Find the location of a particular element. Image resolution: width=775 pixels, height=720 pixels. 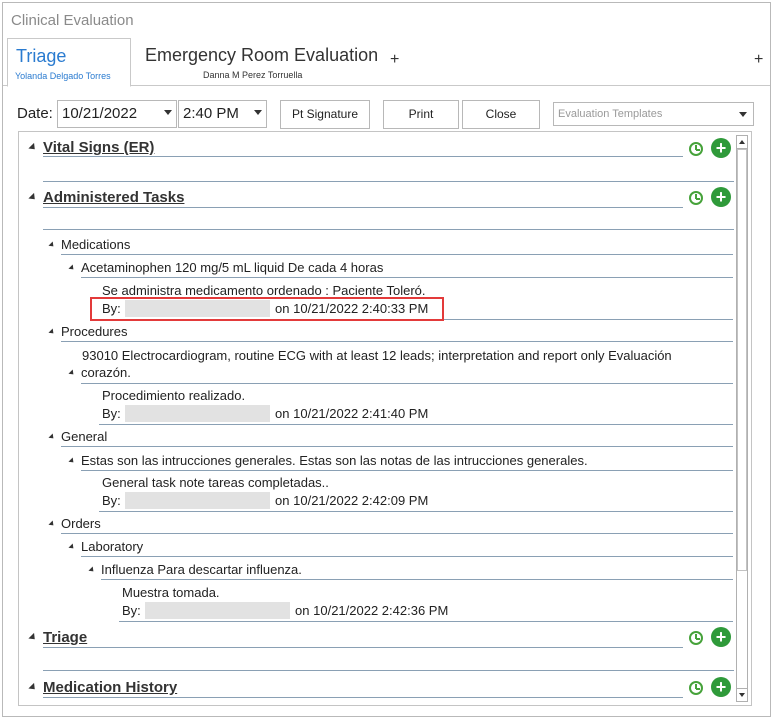

vertical-scrollbar is located at coordinates (742, 418).